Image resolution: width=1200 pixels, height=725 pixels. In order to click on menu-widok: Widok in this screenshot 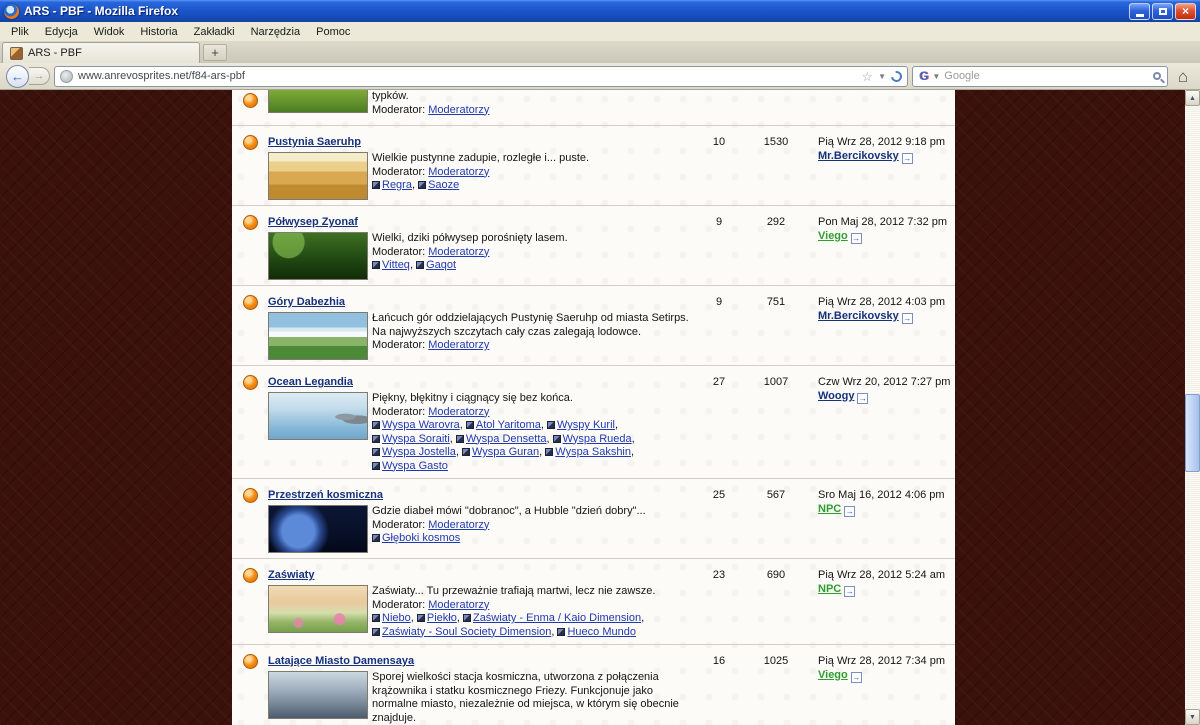, I will do `click(109, 32)`.